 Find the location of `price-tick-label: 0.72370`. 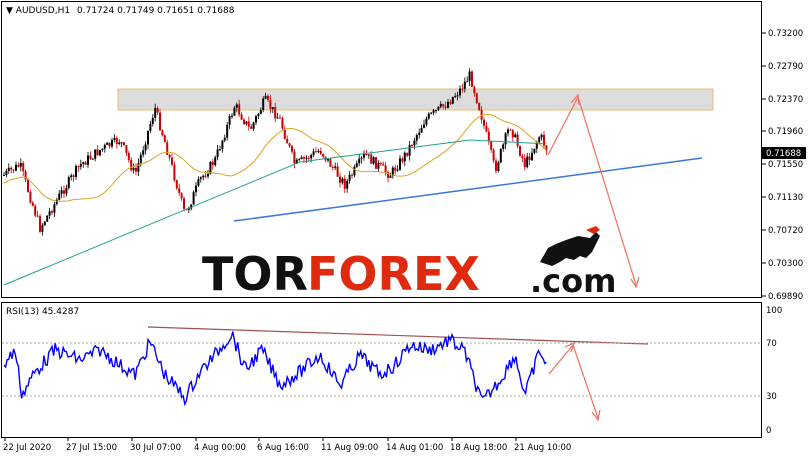

price-tick-label: 0.72370 is located at coordinates (785, 100).